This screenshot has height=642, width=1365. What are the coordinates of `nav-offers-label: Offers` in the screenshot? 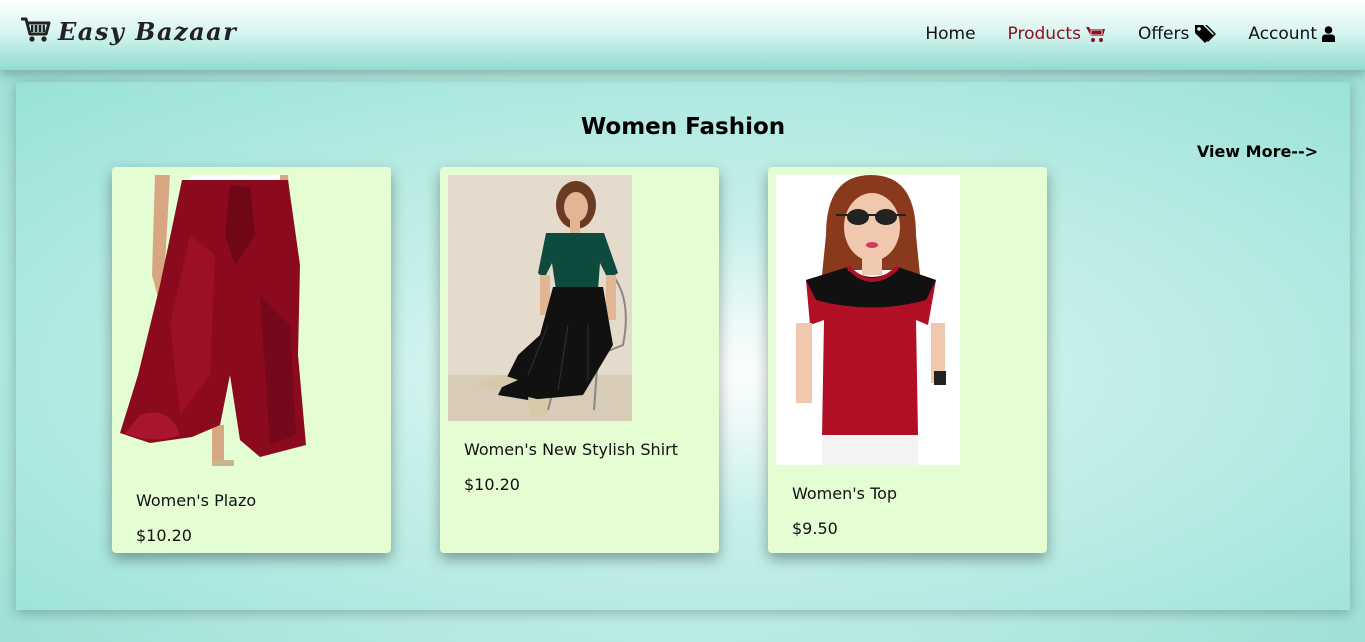 It's located at (1163, 34).